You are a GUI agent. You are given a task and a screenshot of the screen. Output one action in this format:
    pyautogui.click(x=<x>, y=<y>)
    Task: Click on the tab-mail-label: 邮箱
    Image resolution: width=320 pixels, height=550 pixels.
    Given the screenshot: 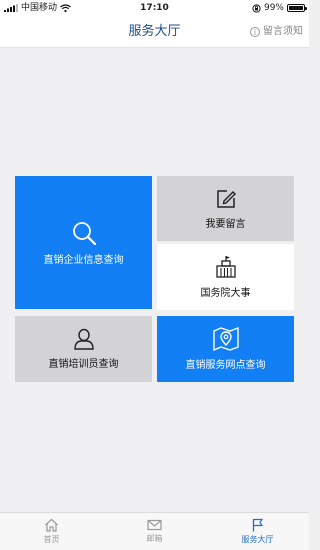 What is the action you would take?
    pyautogui.click(x=154, y=538)
    